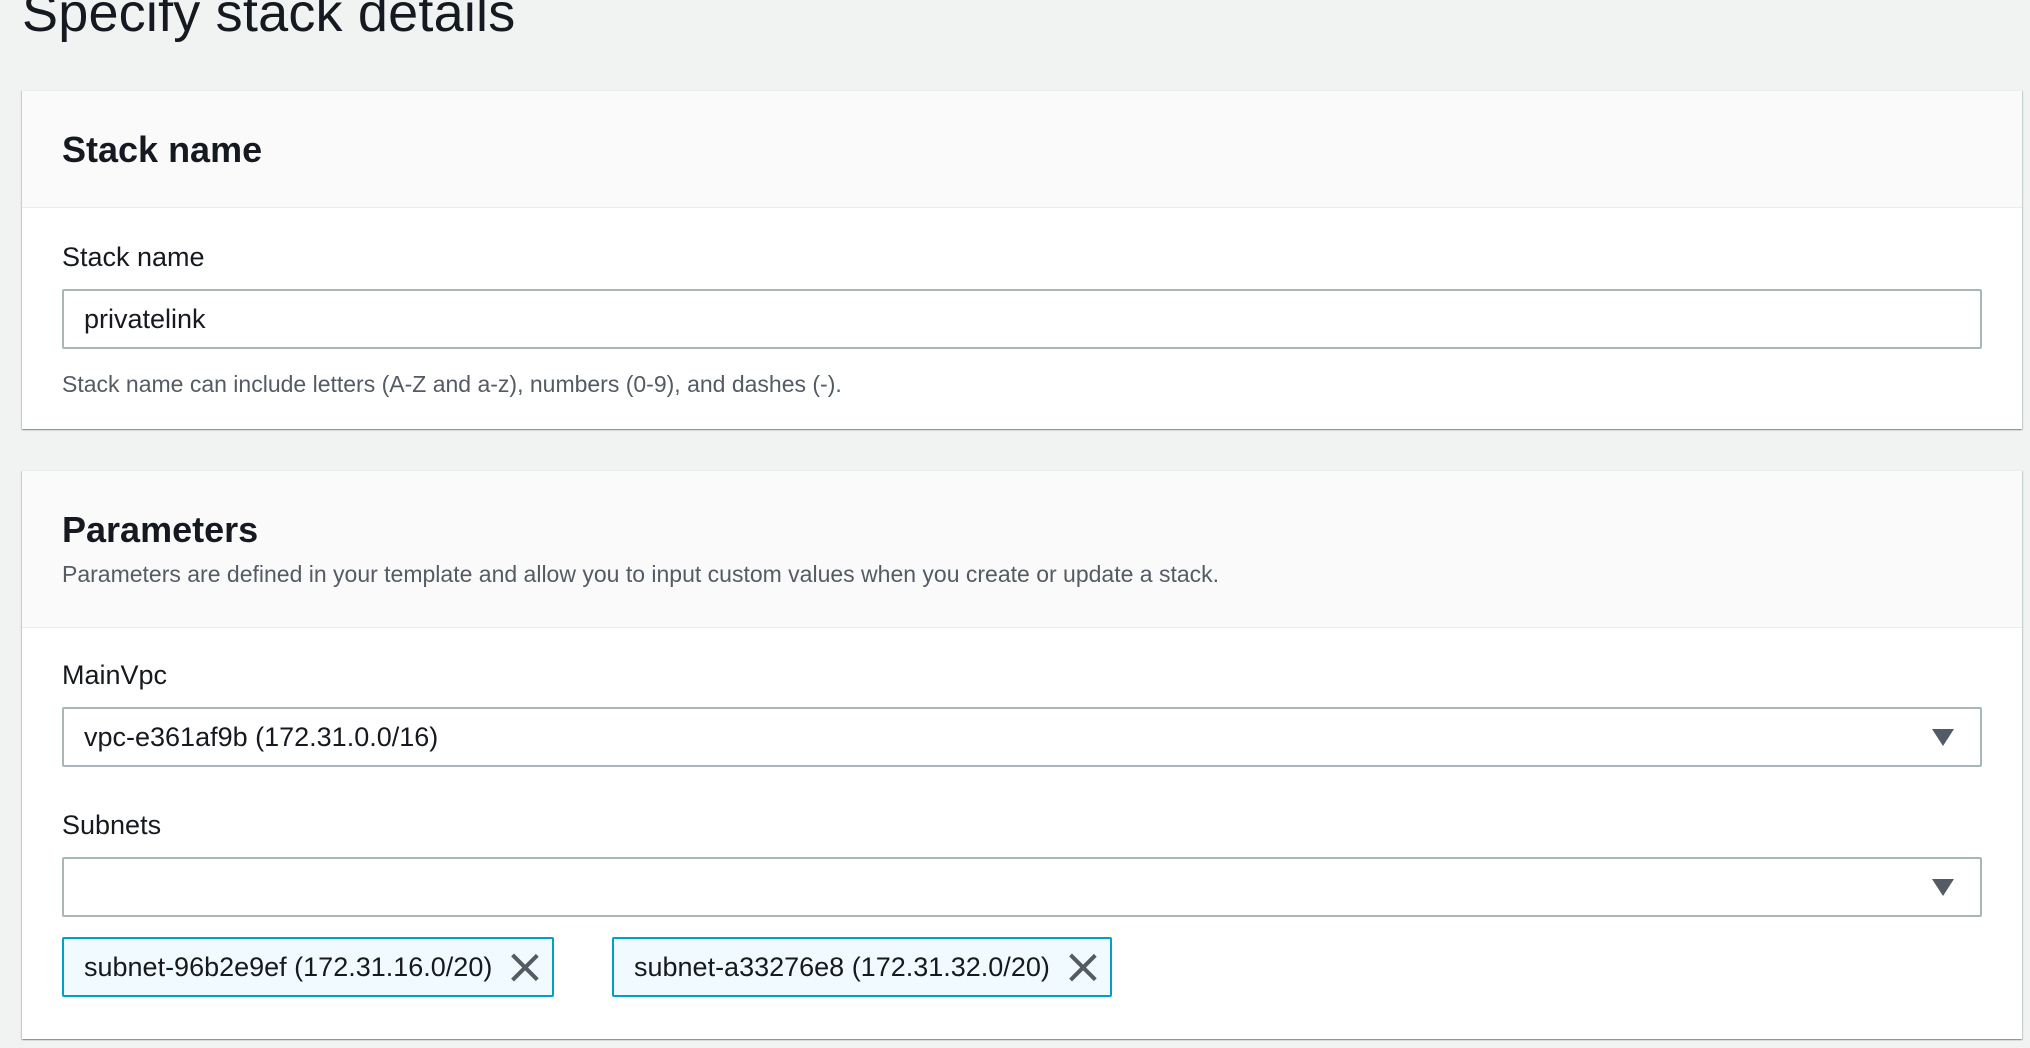  What do you see at coordinates (115, 675) in the screenshot?
I see `main-vpc-label: MainVpc` at bounding box center [115, 675].